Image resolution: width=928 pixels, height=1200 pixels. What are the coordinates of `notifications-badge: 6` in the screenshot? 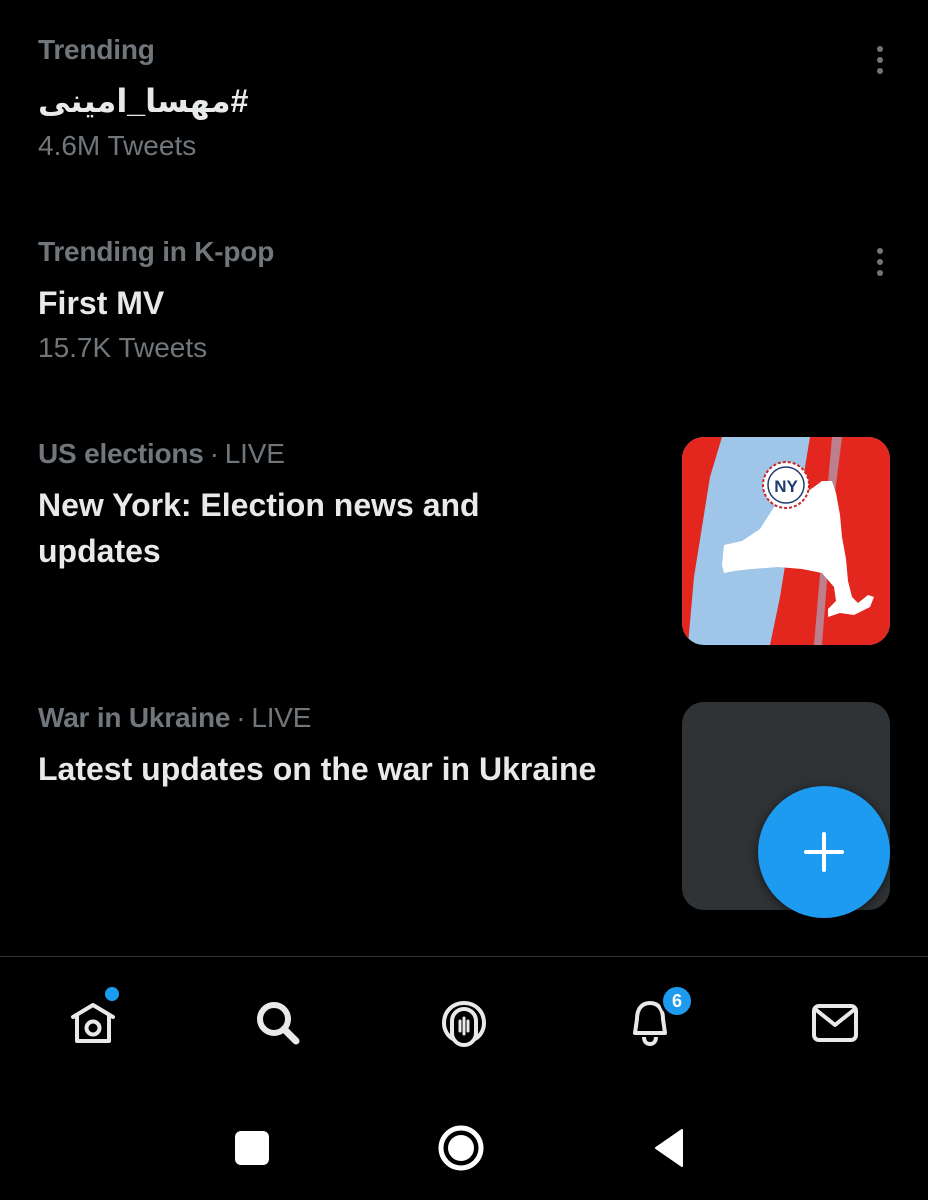 It's located at (677, 1001).